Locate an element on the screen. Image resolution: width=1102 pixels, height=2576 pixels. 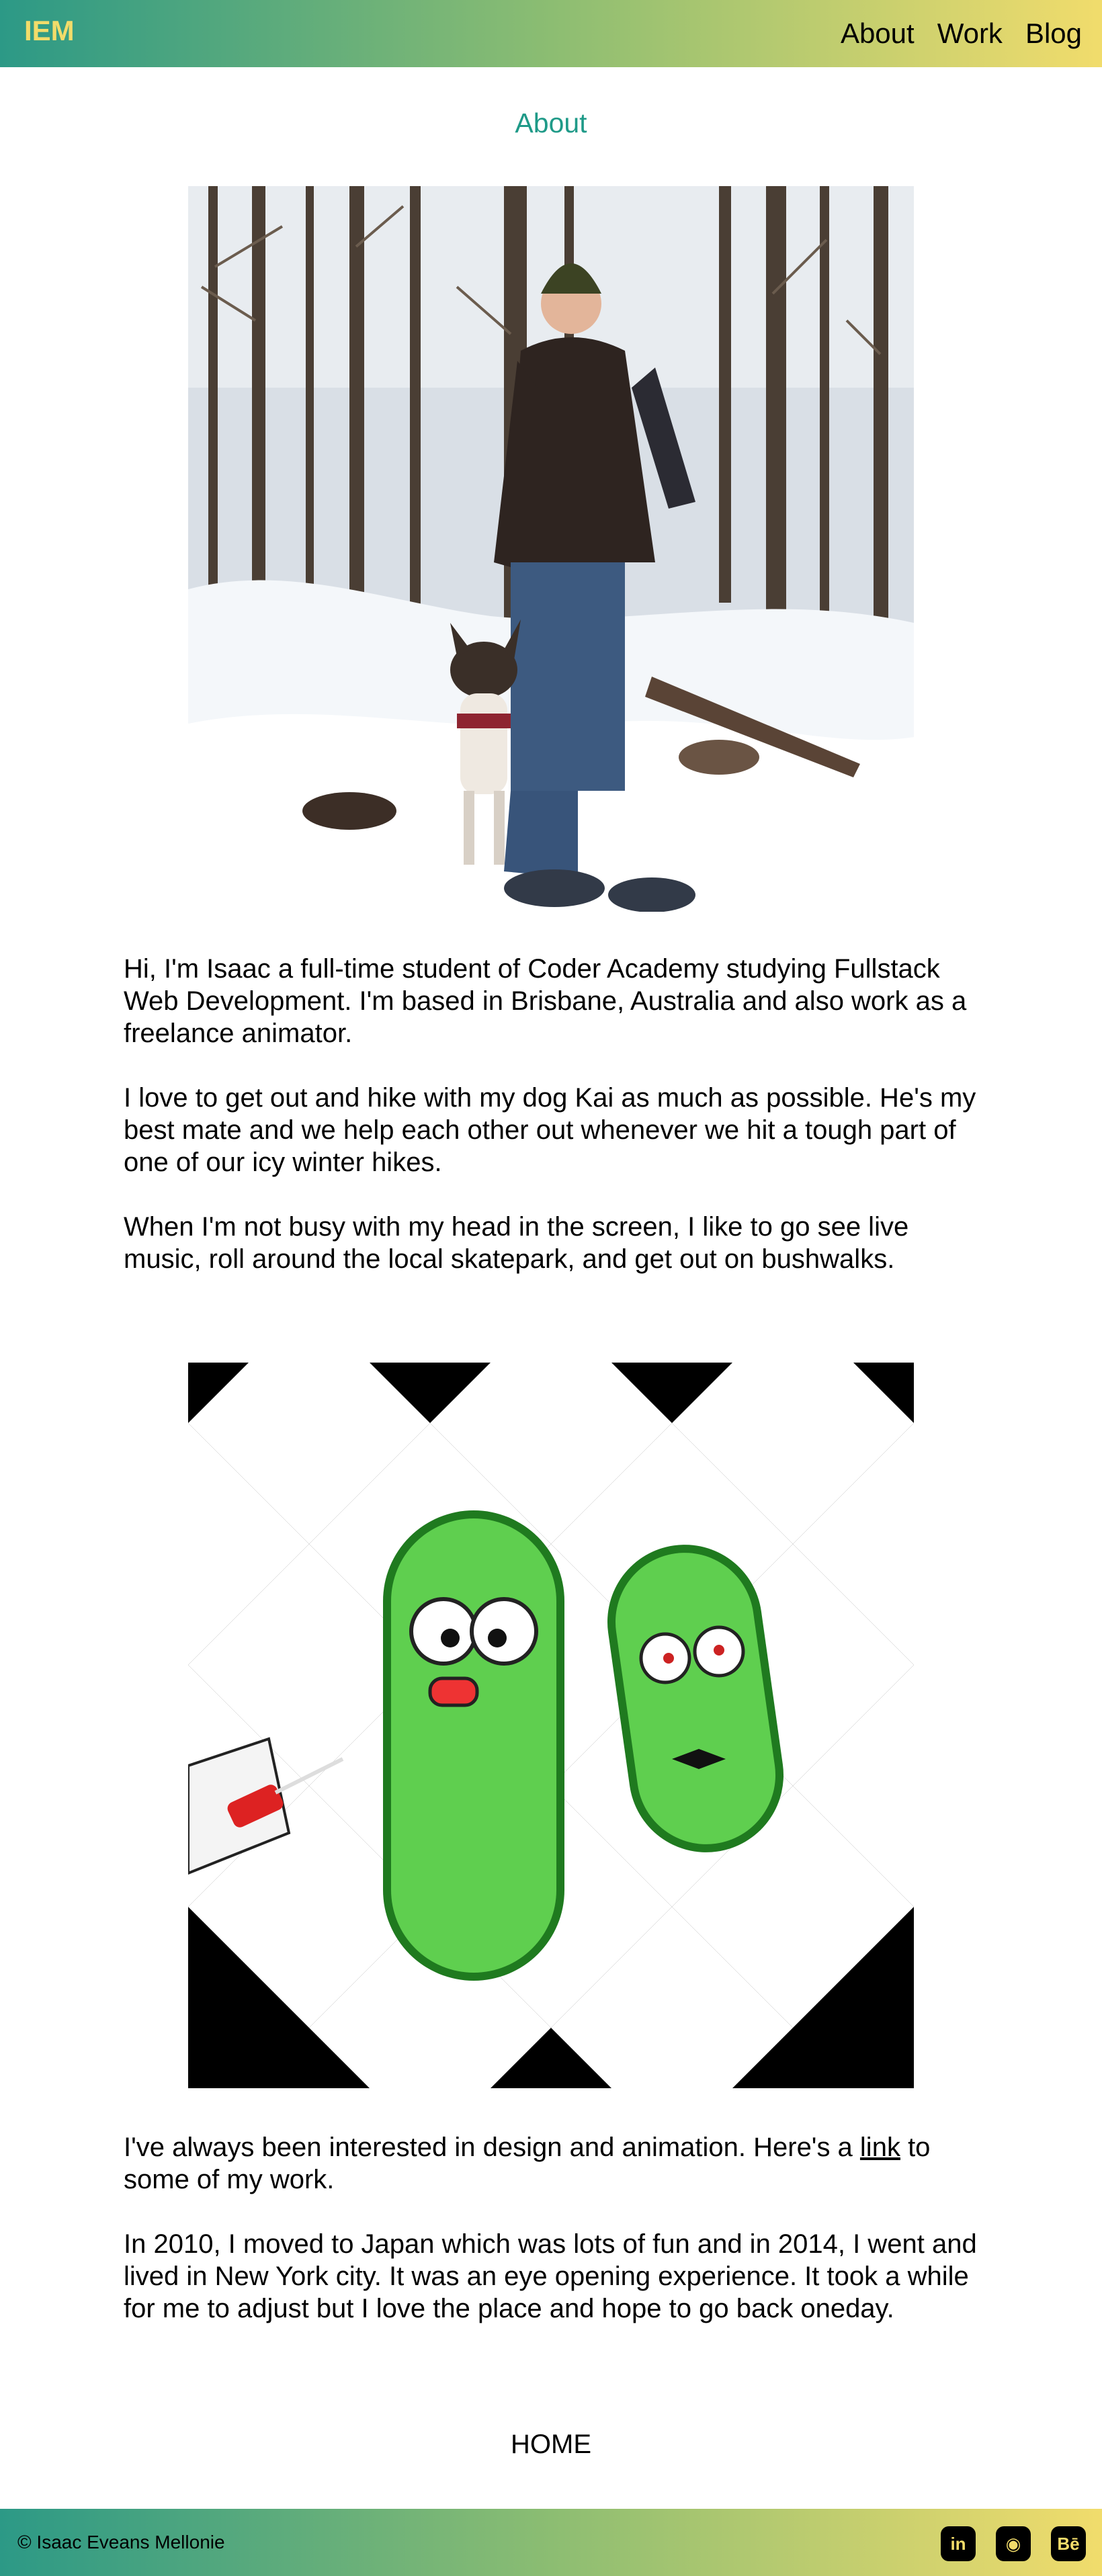
main-nav: About Work Blog is located at coordinates (972, 33).